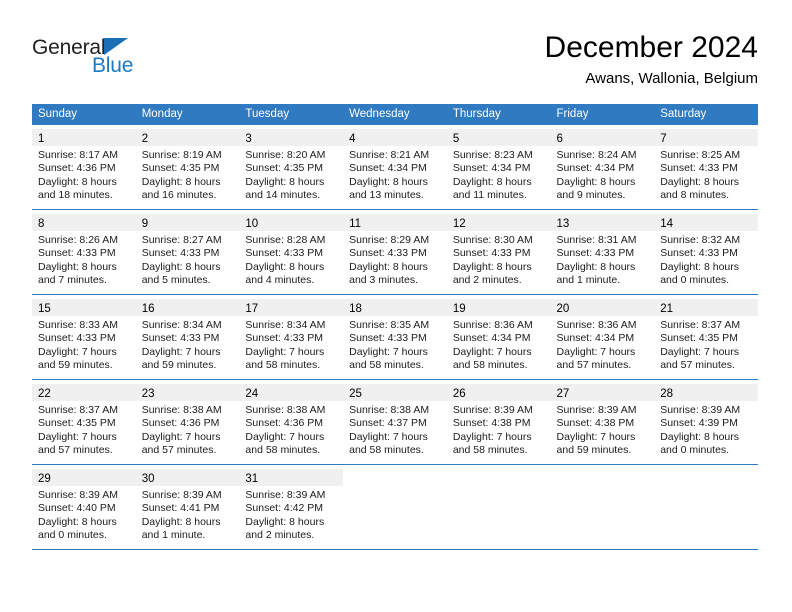 The height and width of the screenshot is (612, 792). What do you see at coordinates (572, 114) in the screenshot?
I see `weekday-header-friday: Friday` at bounding box center [572, 114].